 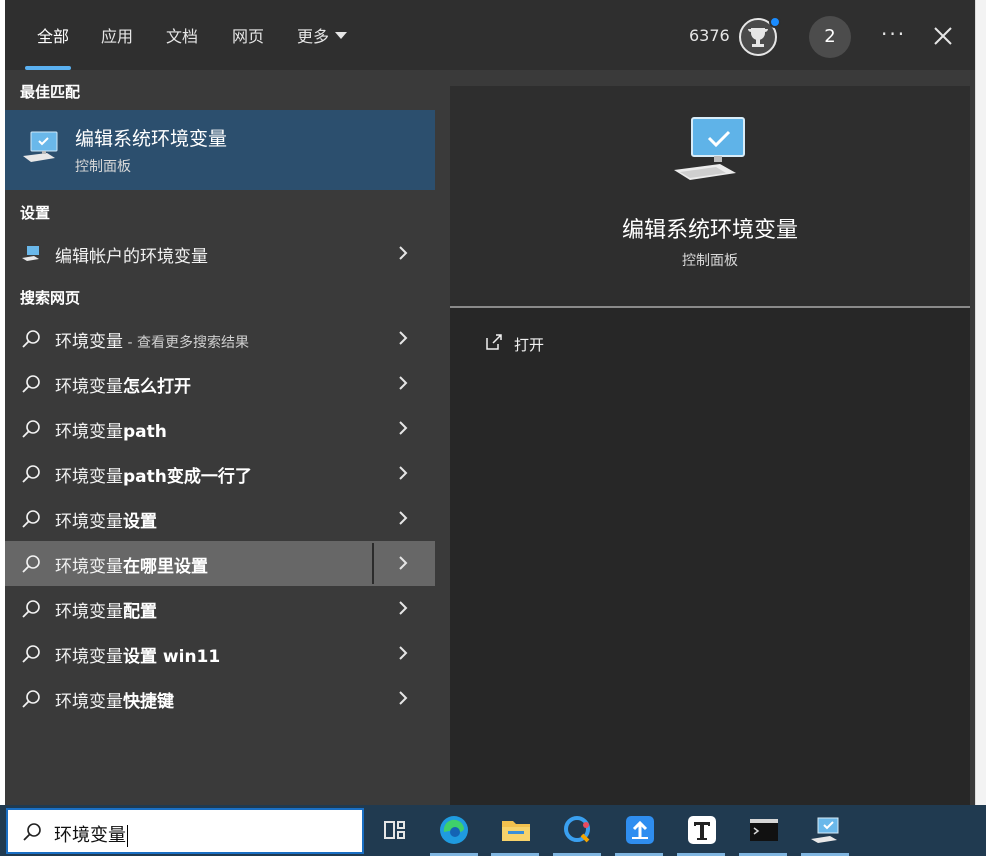 I want to click on more-options-icon: ···, so click(x=893, y=34).